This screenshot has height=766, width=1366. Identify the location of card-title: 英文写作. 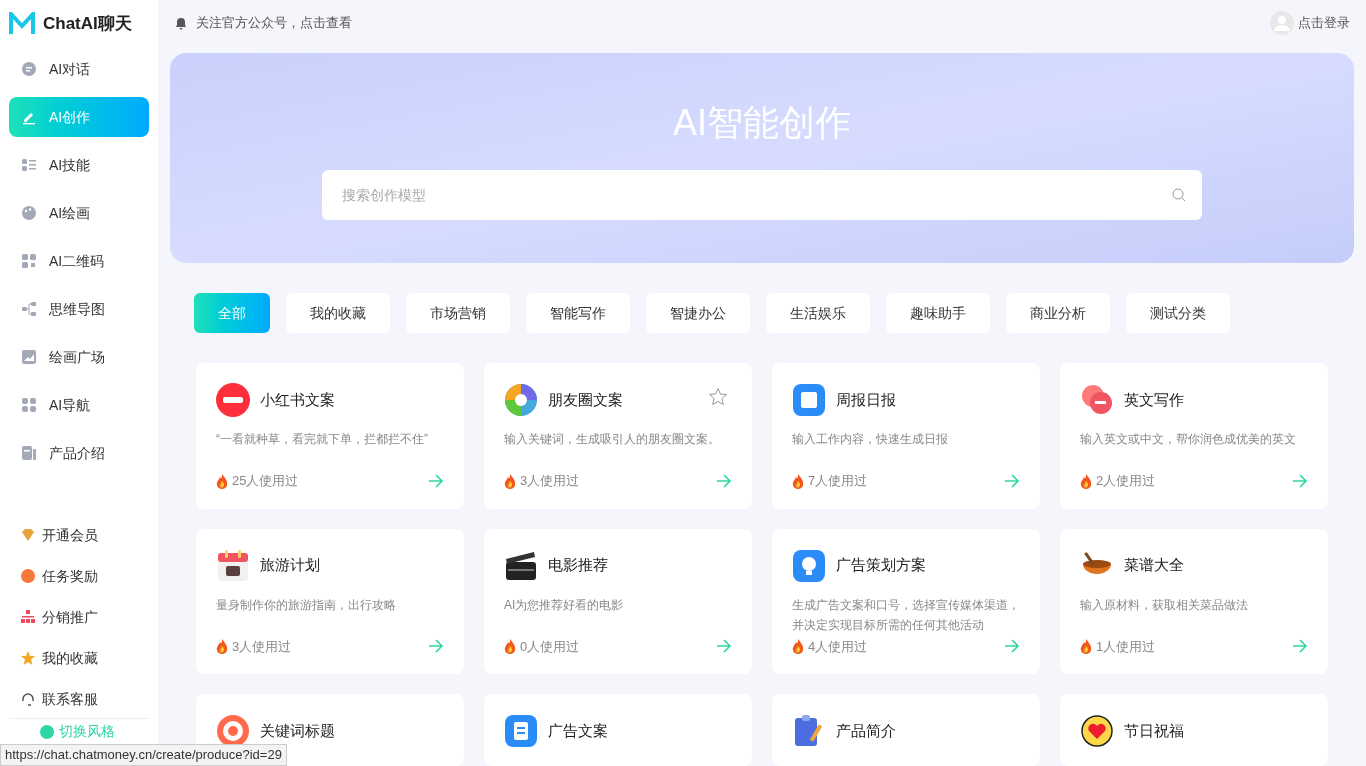
(1154, 399).